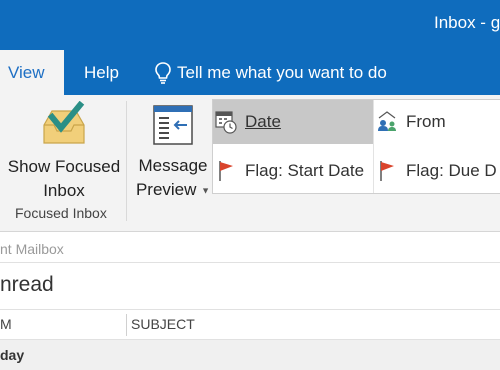 The height and width of the screenshot is (370, 500). Describe the element at coordinates (173, 125) in the screenshot. I see `message-preview-icon` at that location.